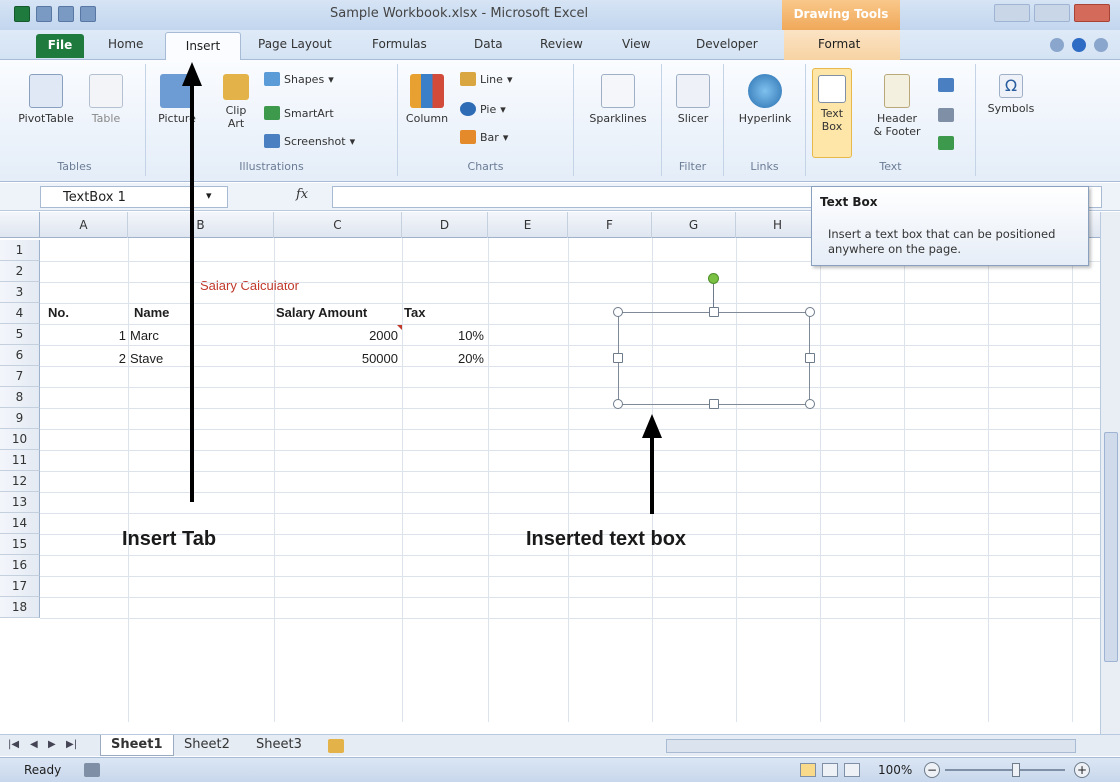 The image size is (1120, 782). I want to click on row-header: 10, so click(20, 439).